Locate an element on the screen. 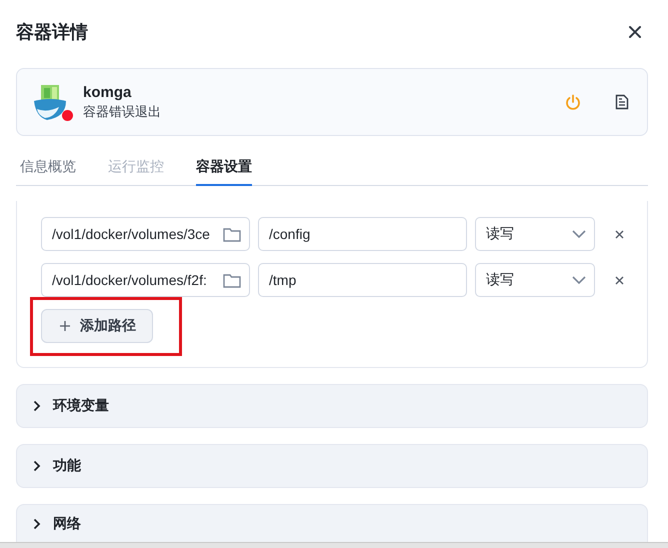 The image size is (668, 548). container-path-field: /config is located at coordinates (362, 234).